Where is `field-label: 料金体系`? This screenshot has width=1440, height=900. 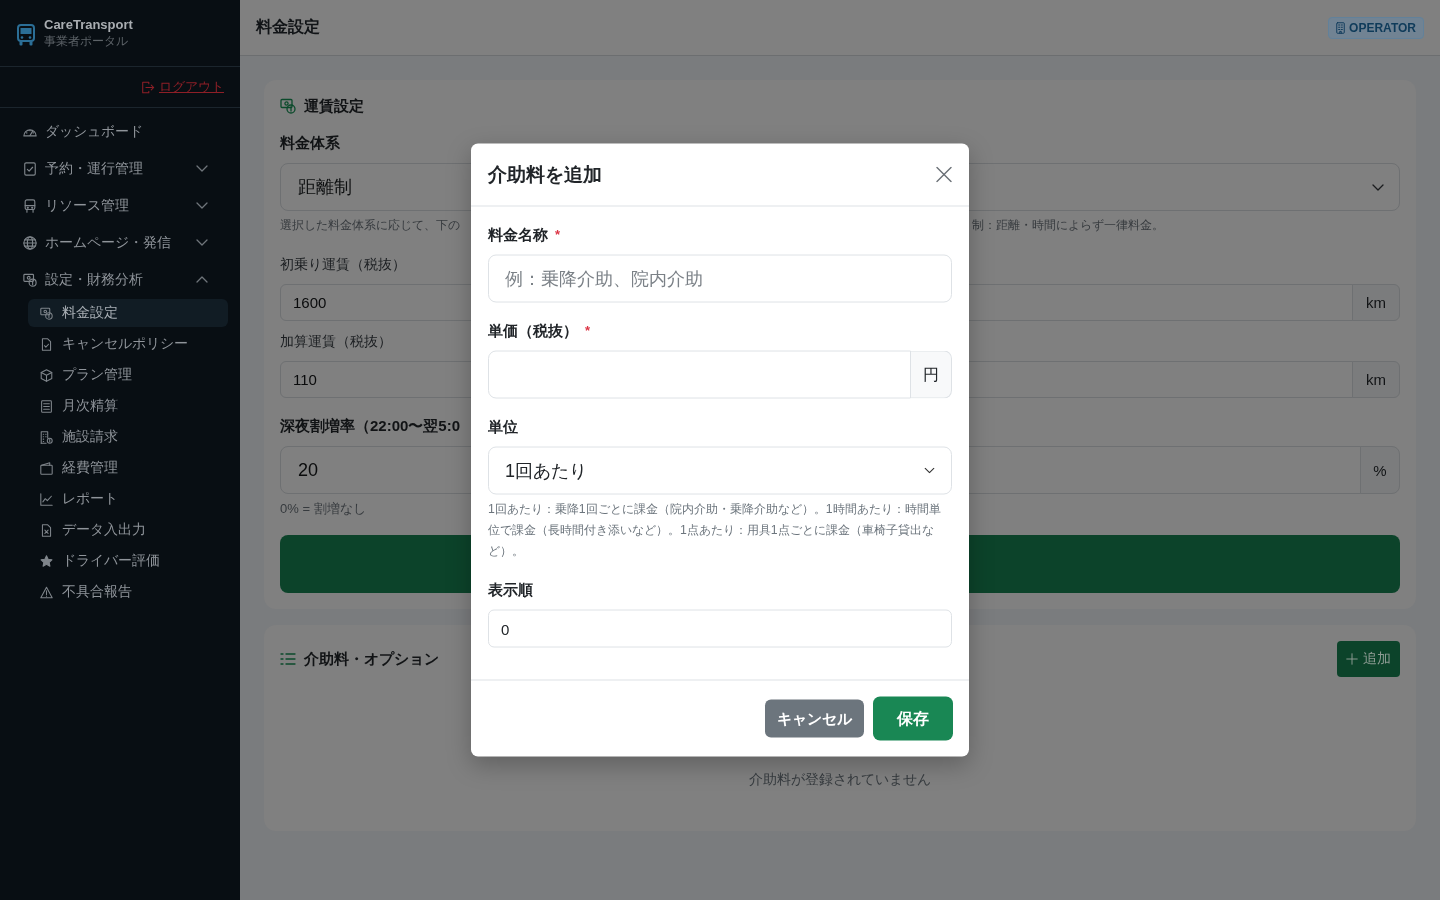 field-label: 料金体系 is located at coordinates (310, 143).